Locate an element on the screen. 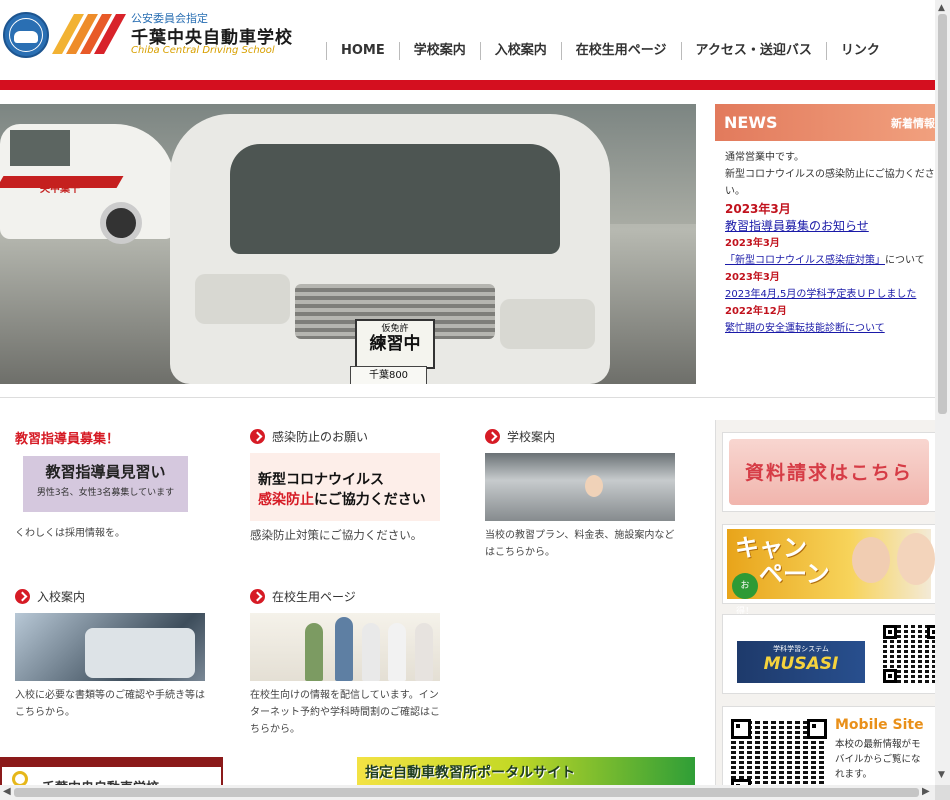  association-banner: 千葉中央自動車学校 is located at coordinates (111, 771).